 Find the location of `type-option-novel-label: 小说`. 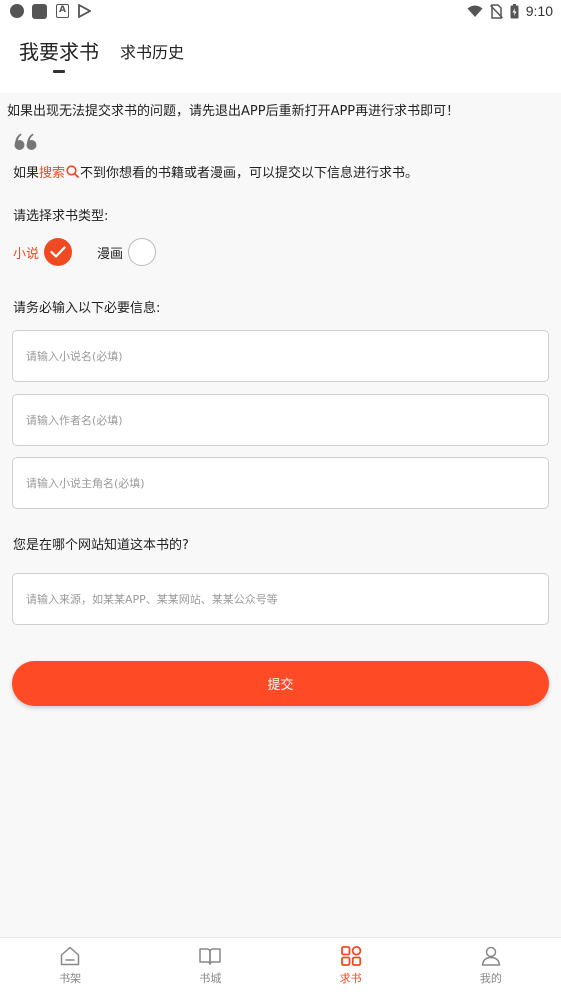

type-option-novel-label: 小说 is located at coordinates (26, 254).